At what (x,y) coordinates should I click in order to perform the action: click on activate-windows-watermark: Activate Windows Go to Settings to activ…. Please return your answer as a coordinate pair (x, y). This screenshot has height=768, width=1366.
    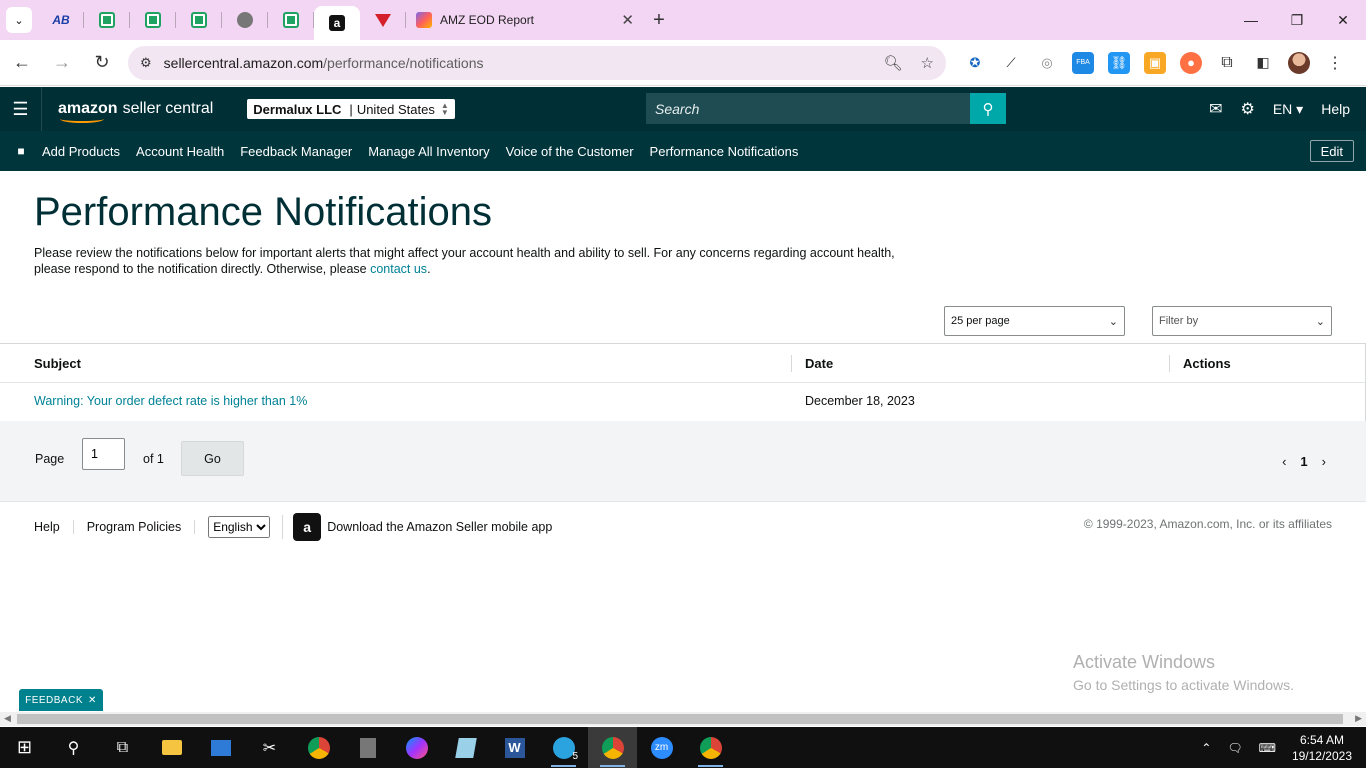
    Looking at the image, I should click on (1183, 672).